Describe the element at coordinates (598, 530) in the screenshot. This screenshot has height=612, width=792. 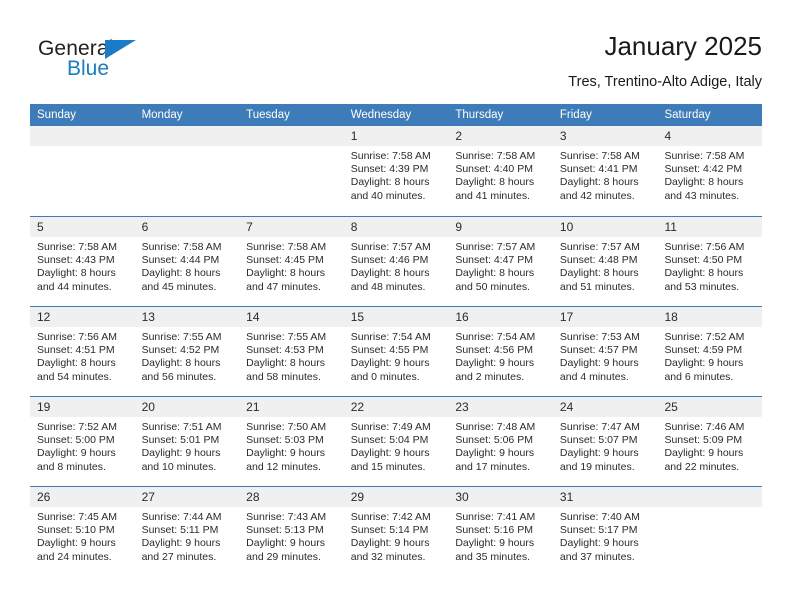
I see `sunset-text: Sunset: 5:17 PM` at that location.